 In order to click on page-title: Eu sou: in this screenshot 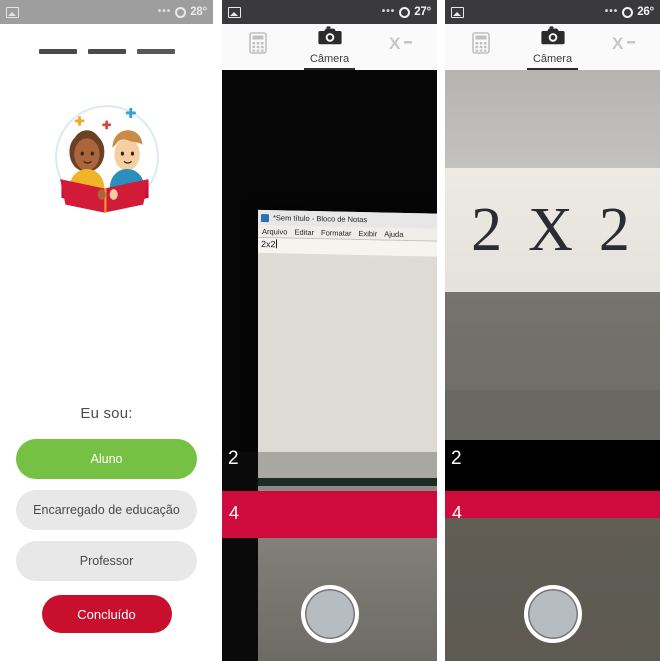, I will do `click(106, 413)`.